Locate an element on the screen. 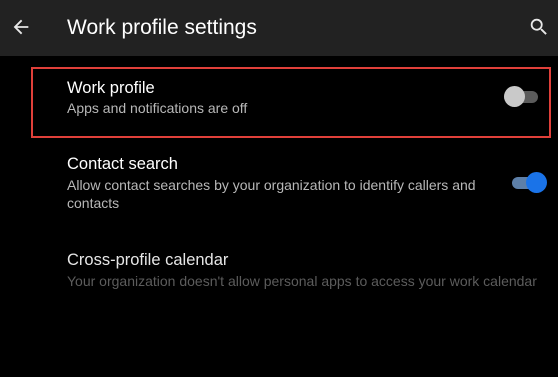 The width and height of the screenshot is (558, 377). contact-search-toggle is located at coordinates (529, 182).